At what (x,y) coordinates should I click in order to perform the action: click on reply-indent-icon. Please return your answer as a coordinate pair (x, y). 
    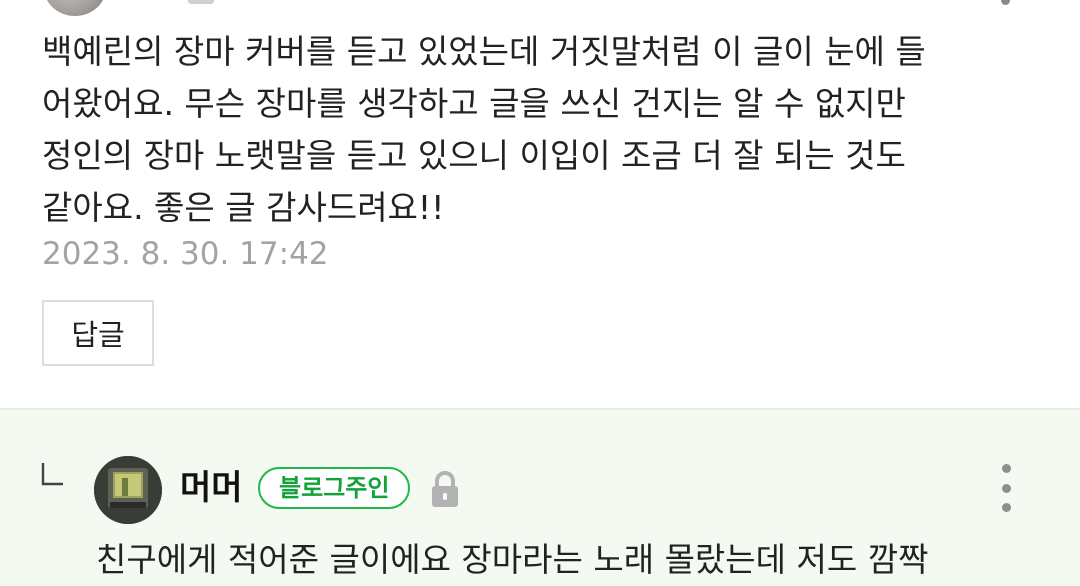
    Looking at the image, I should click on (52, 474).